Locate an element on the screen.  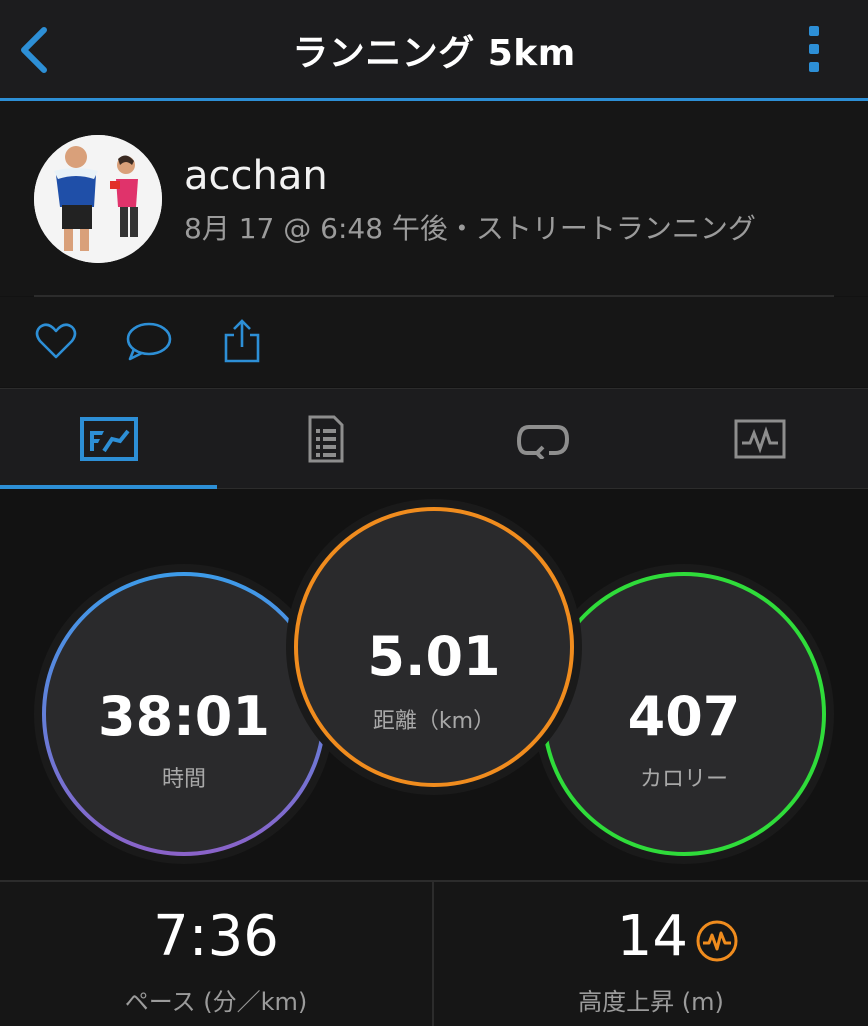
share-icon is located at coordinates (242, 341).